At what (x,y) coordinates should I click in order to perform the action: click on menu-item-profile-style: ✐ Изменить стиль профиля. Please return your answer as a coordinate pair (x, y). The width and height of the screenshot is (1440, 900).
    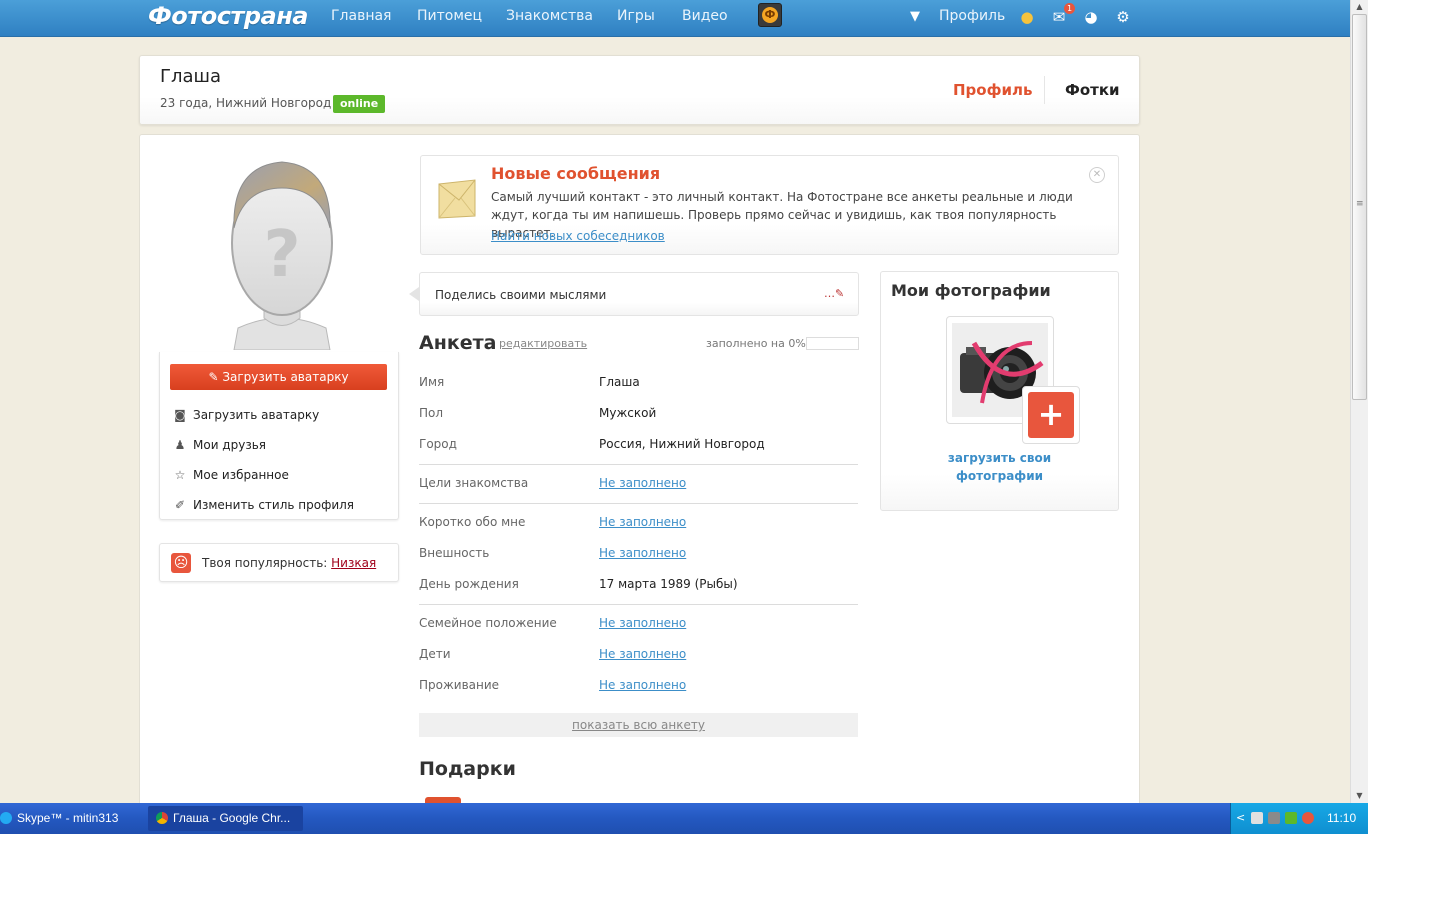
    Looking at the image, I should click on (263, 505).